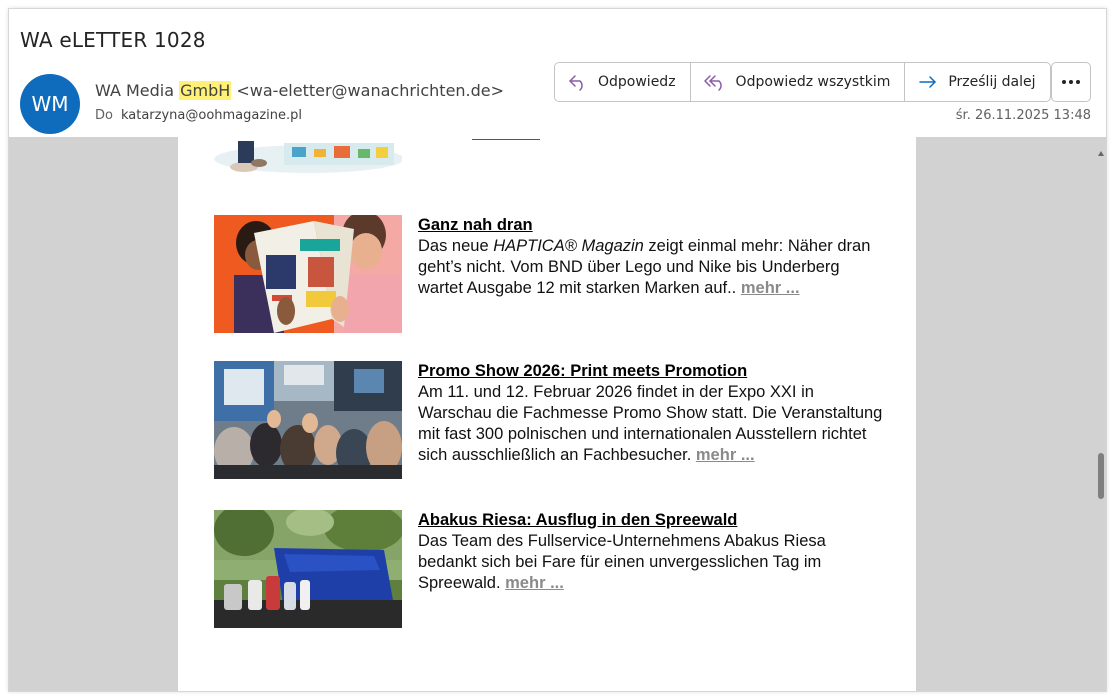 The image size is (1115, 700). What do you see at coordinates (1100, 414) in the screenshot?
I see `vertical-scrollbar` at bounding box center [1100, 414].